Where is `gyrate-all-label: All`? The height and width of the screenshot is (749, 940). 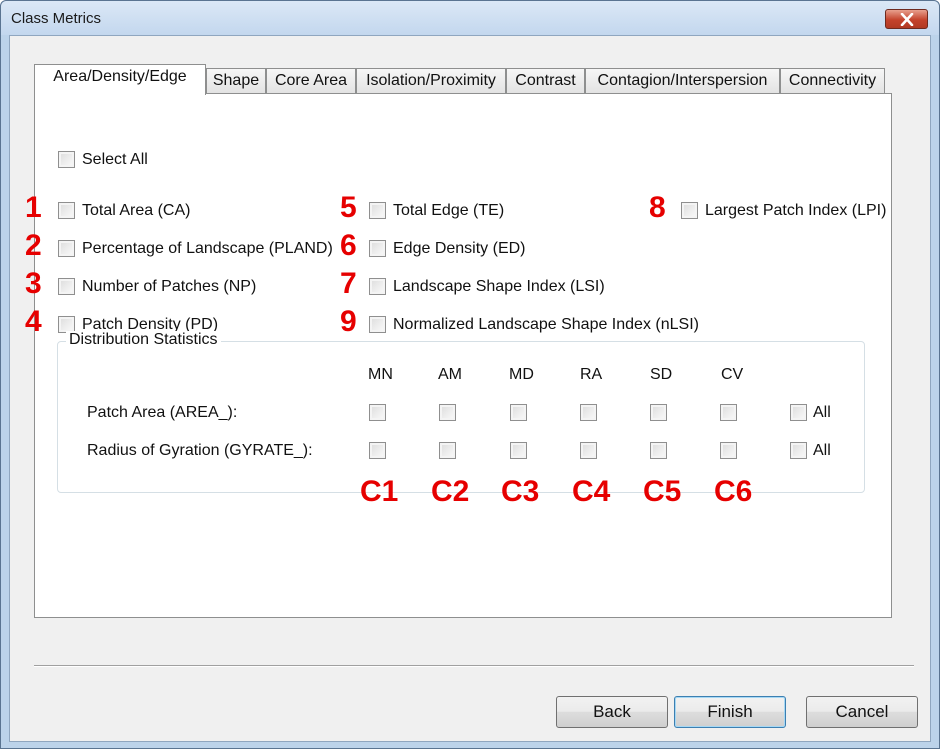
gyrate-all-label: All is located at coordinates (822, 450).